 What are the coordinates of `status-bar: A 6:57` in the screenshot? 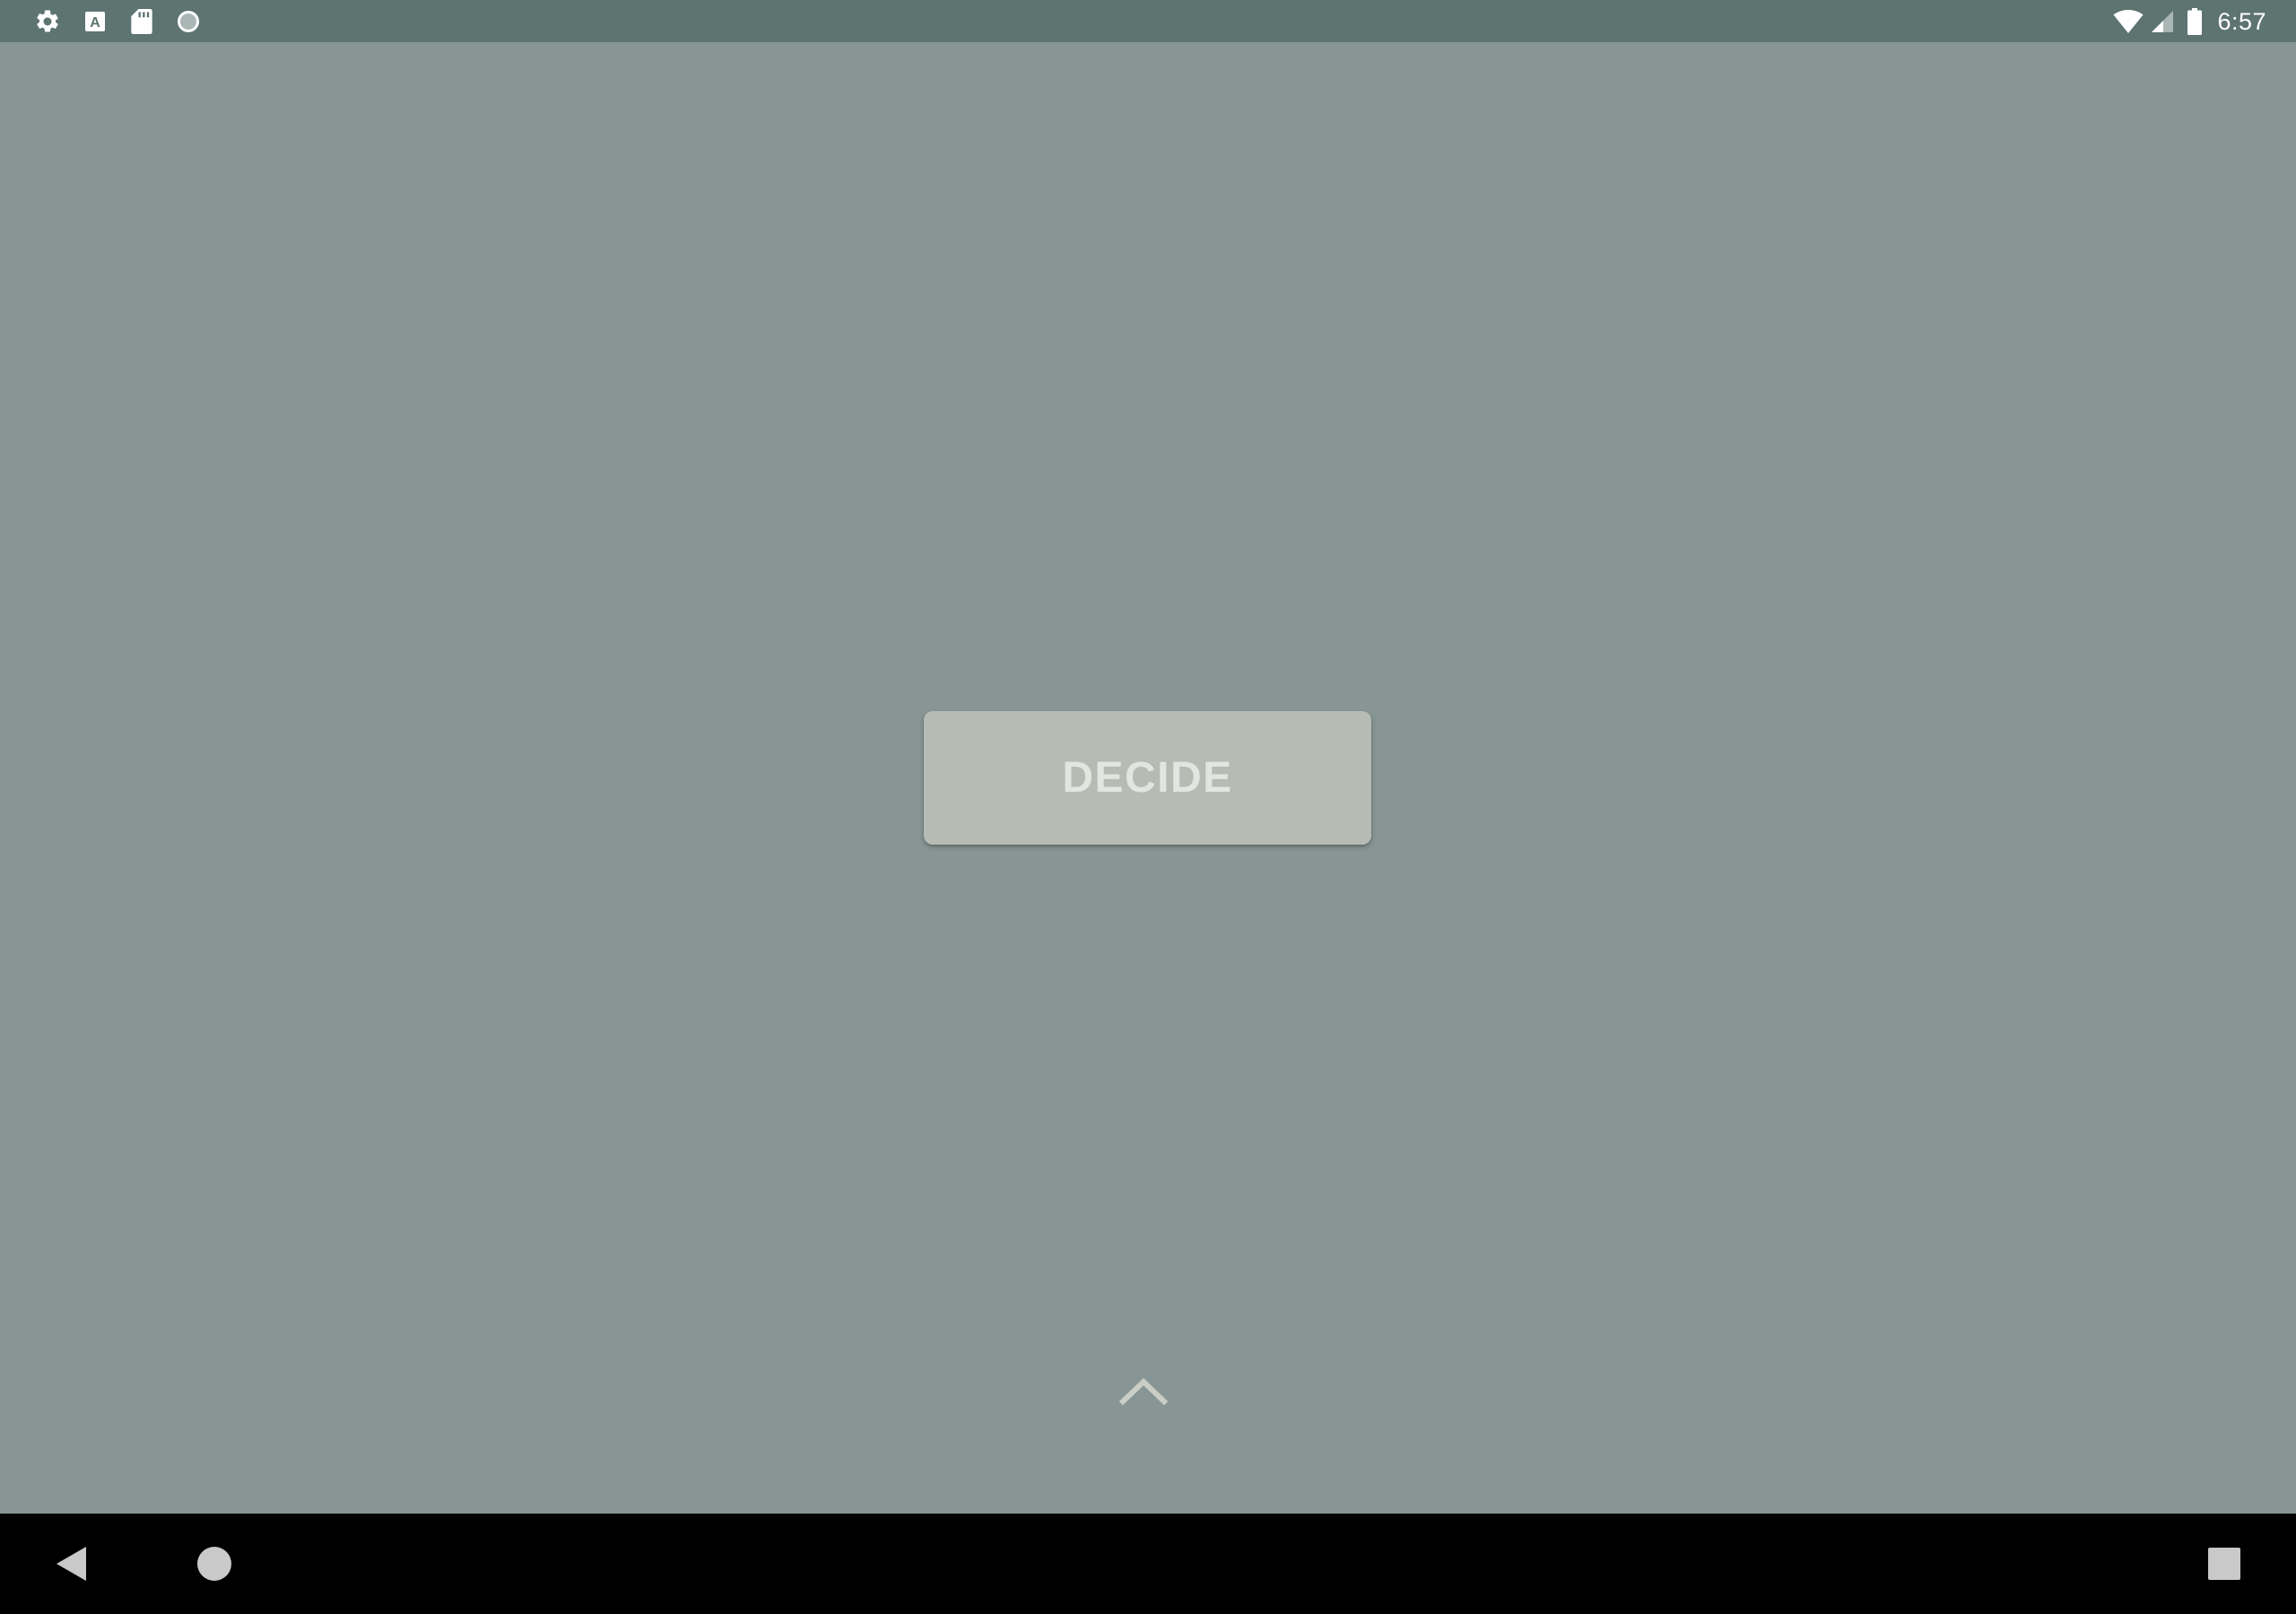 It's located at (1148, 21).